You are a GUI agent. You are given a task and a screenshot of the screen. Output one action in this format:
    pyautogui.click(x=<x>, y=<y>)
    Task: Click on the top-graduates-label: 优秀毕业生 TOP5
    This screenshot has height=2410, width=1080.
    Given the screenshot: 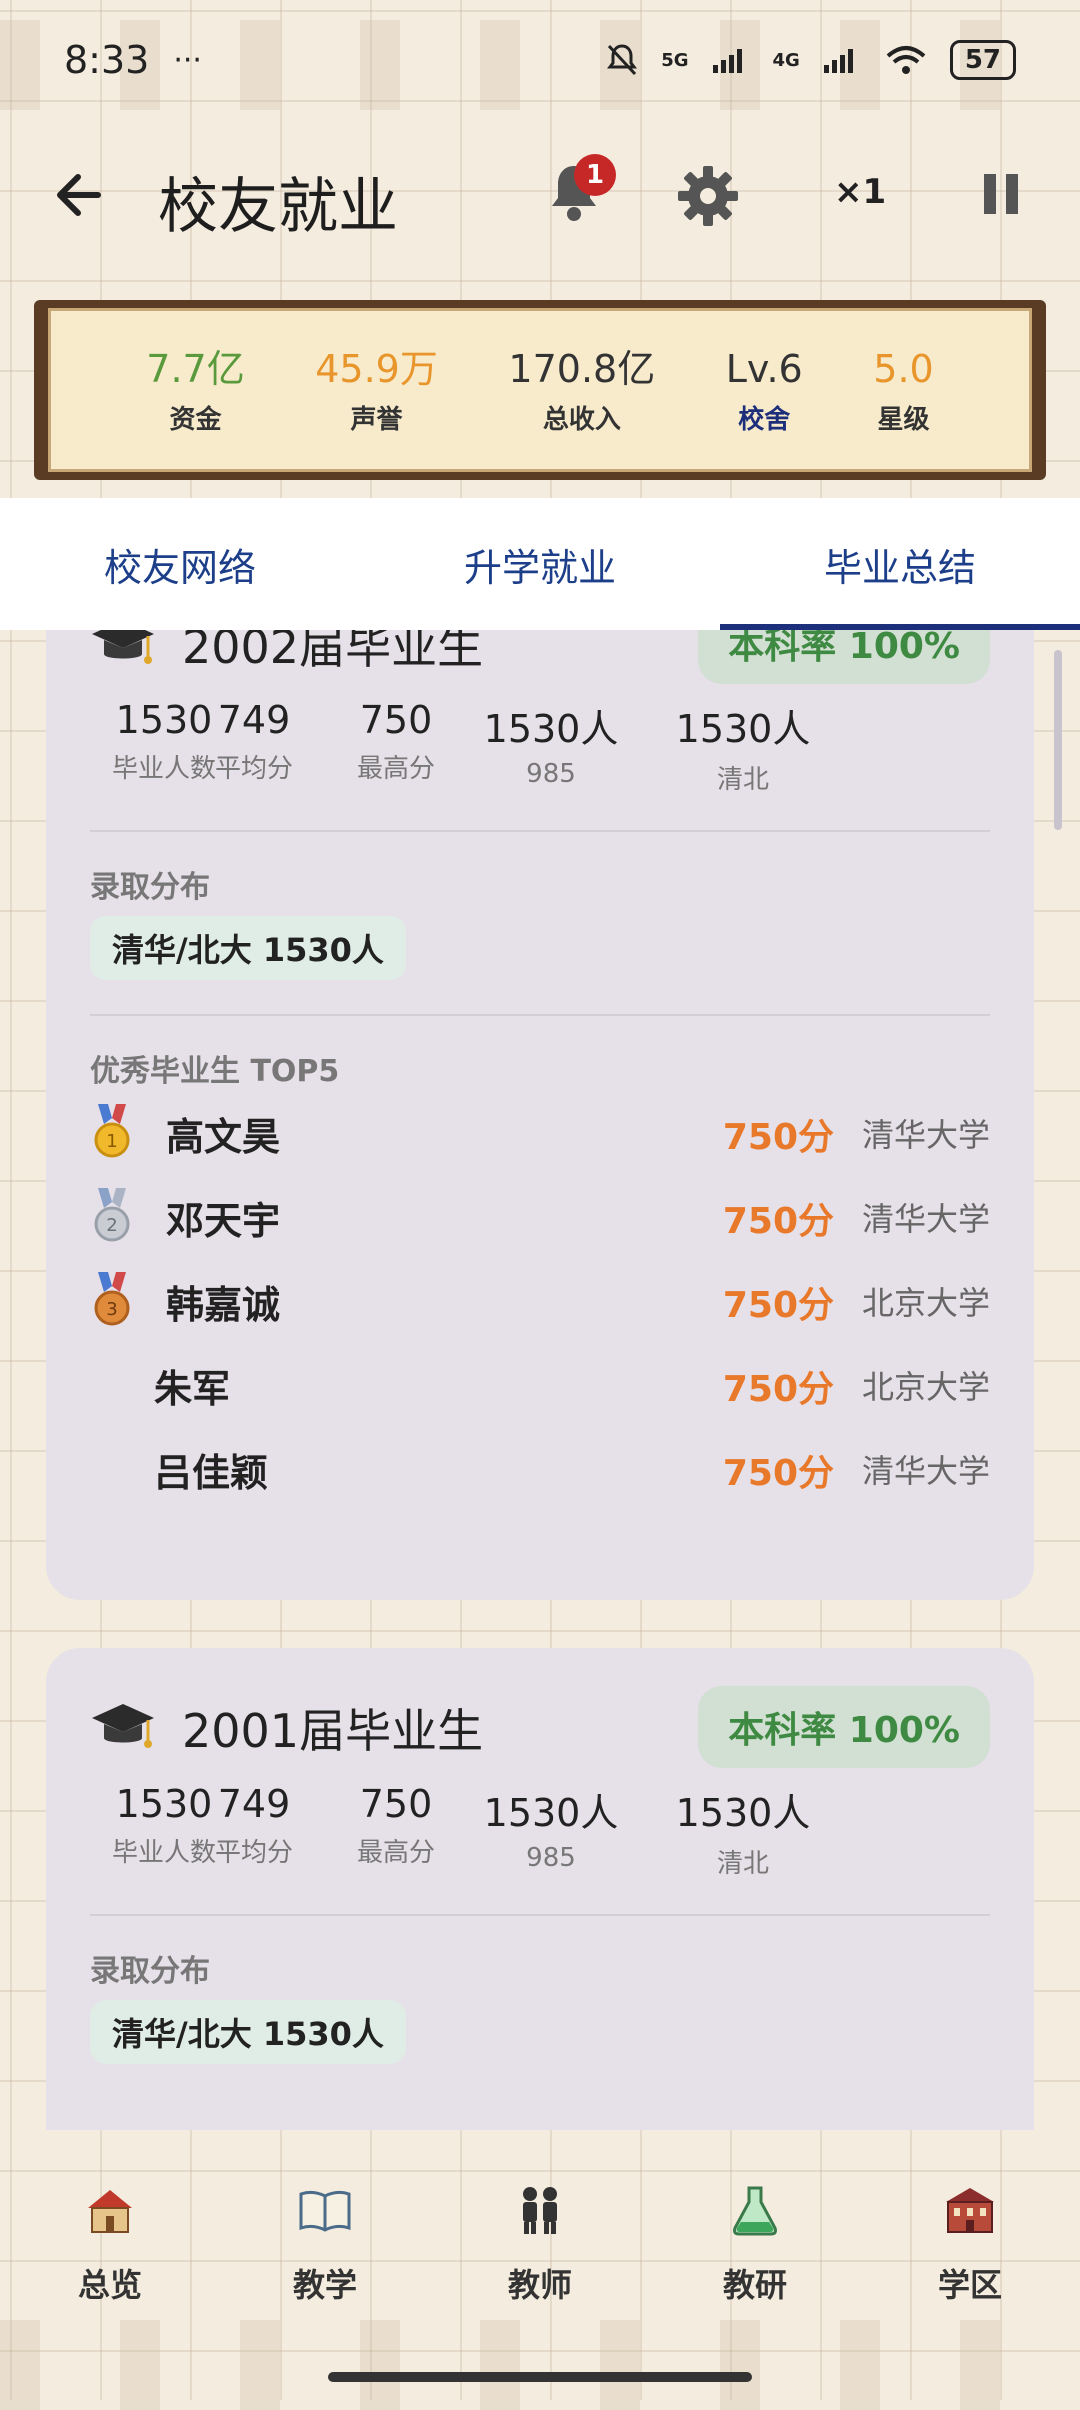 What is the action you would take?
    pyautogui.click(x=215, y=1071)
    